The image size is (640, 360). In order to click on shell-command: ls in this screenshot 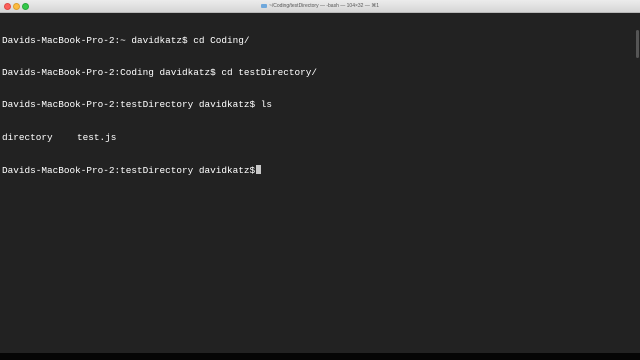, I will do `click(264, 105)`.